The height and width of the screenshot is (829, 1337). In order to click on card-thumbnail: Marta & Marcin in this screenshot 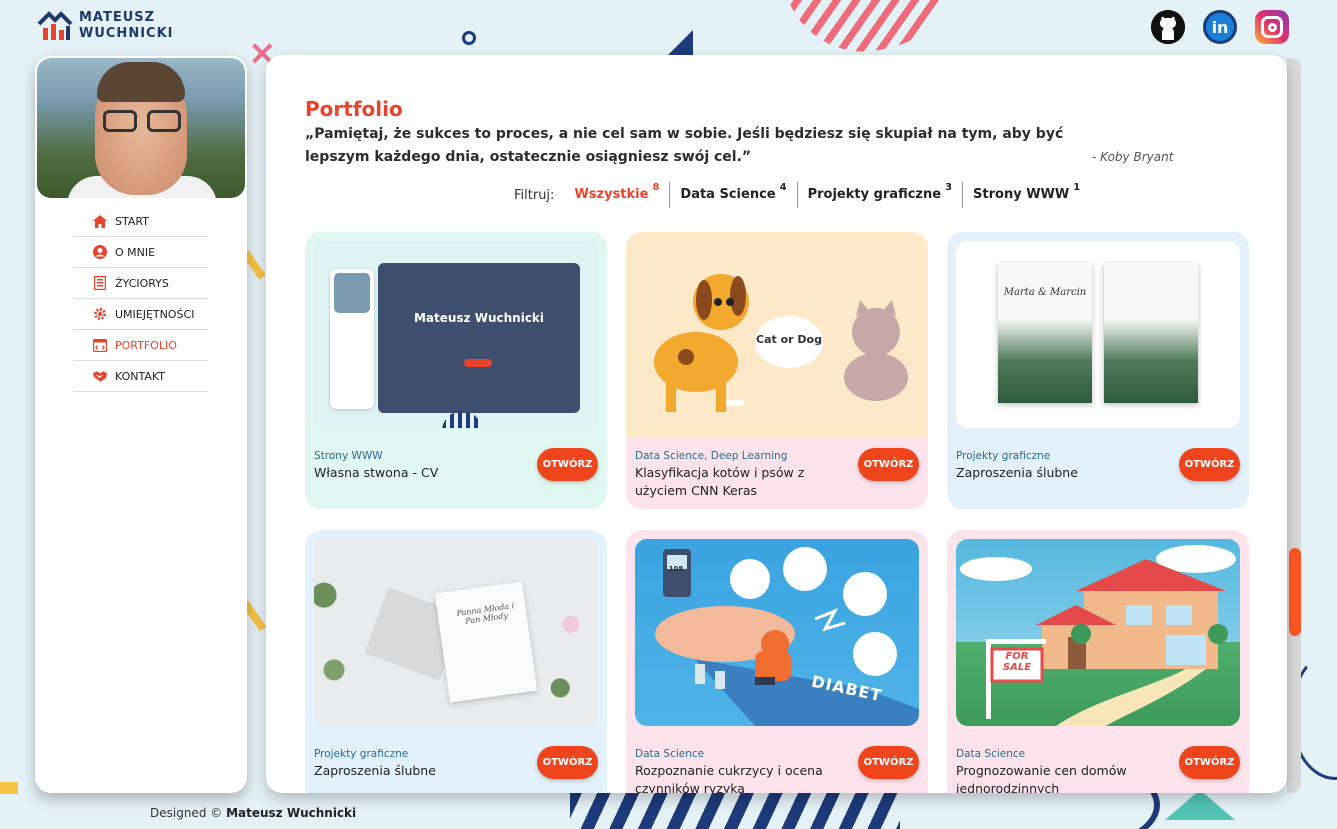, I will do `click(1098, 334)`.